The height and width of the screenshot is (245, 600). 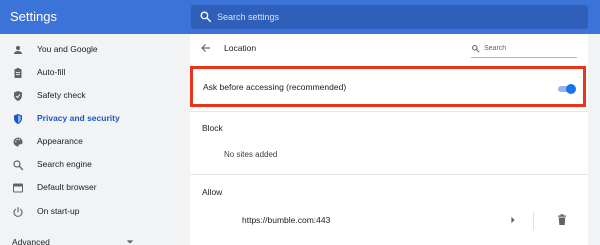 I want to click on allowed-site-url: https://bumble.com:443, so click(x=286, y=220).